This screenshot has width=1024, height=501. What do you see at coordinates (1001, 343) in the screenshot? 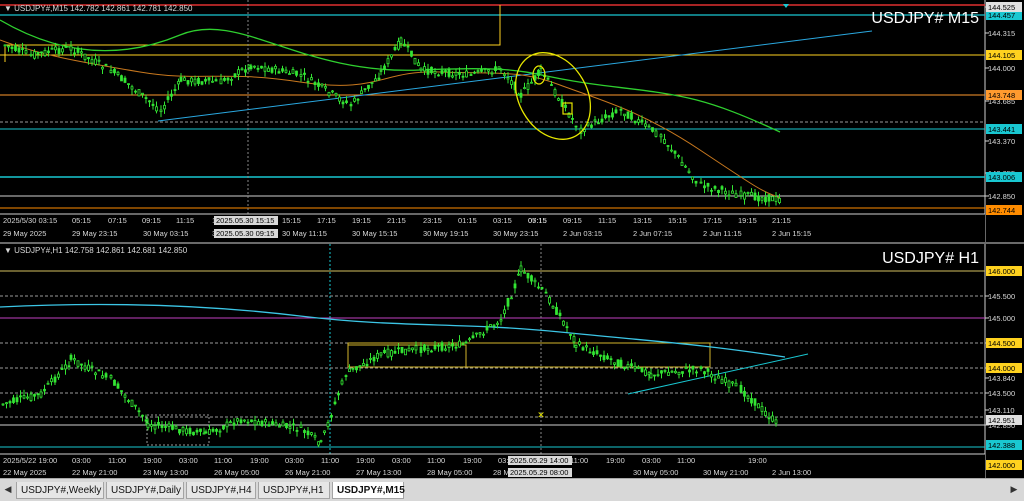
I see `price-tag-label: 144.500` at bounding box center [1001, 343].